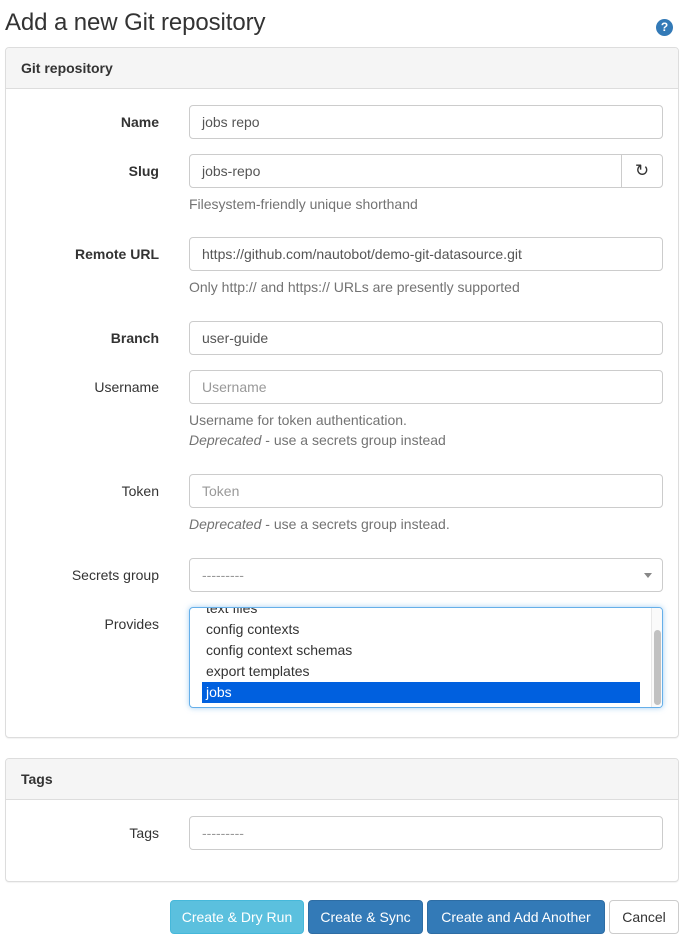 The height and width of the screenshot is (941, 684). I want to click on create-dry-run-button: Create & Dry Run, so click(237, 917).